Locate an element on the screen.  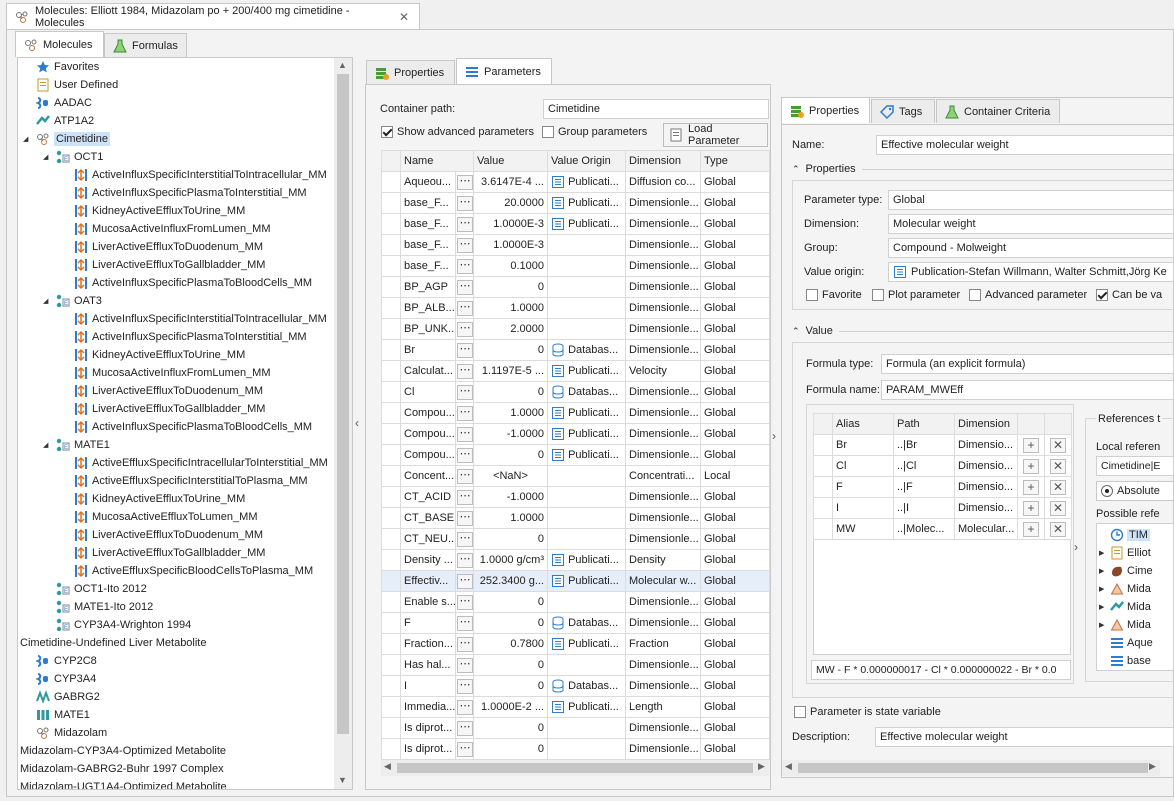
expand-right-icon: › is located at coordinates (774, 436).